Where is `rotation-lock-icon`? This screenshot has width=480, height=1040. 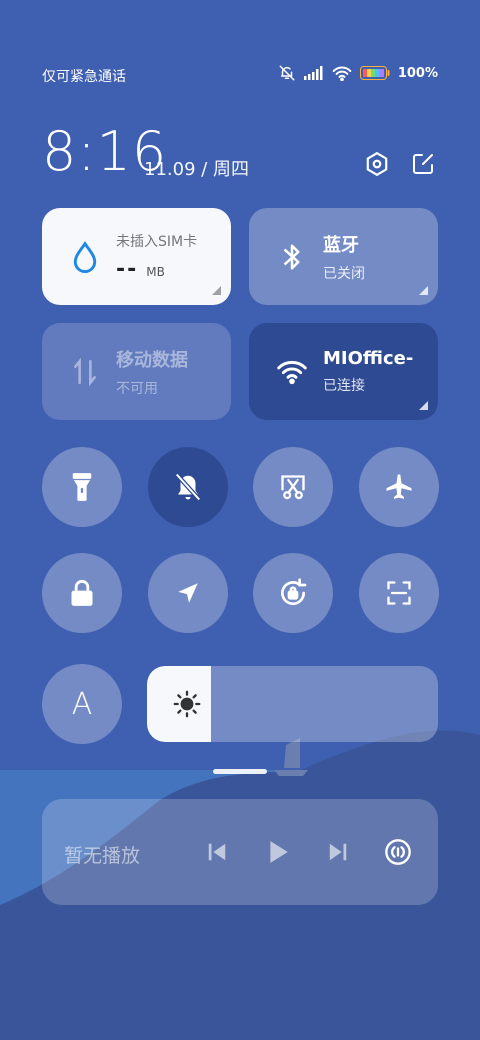 rotation-lock-icon is located at coordinates (294, 592).